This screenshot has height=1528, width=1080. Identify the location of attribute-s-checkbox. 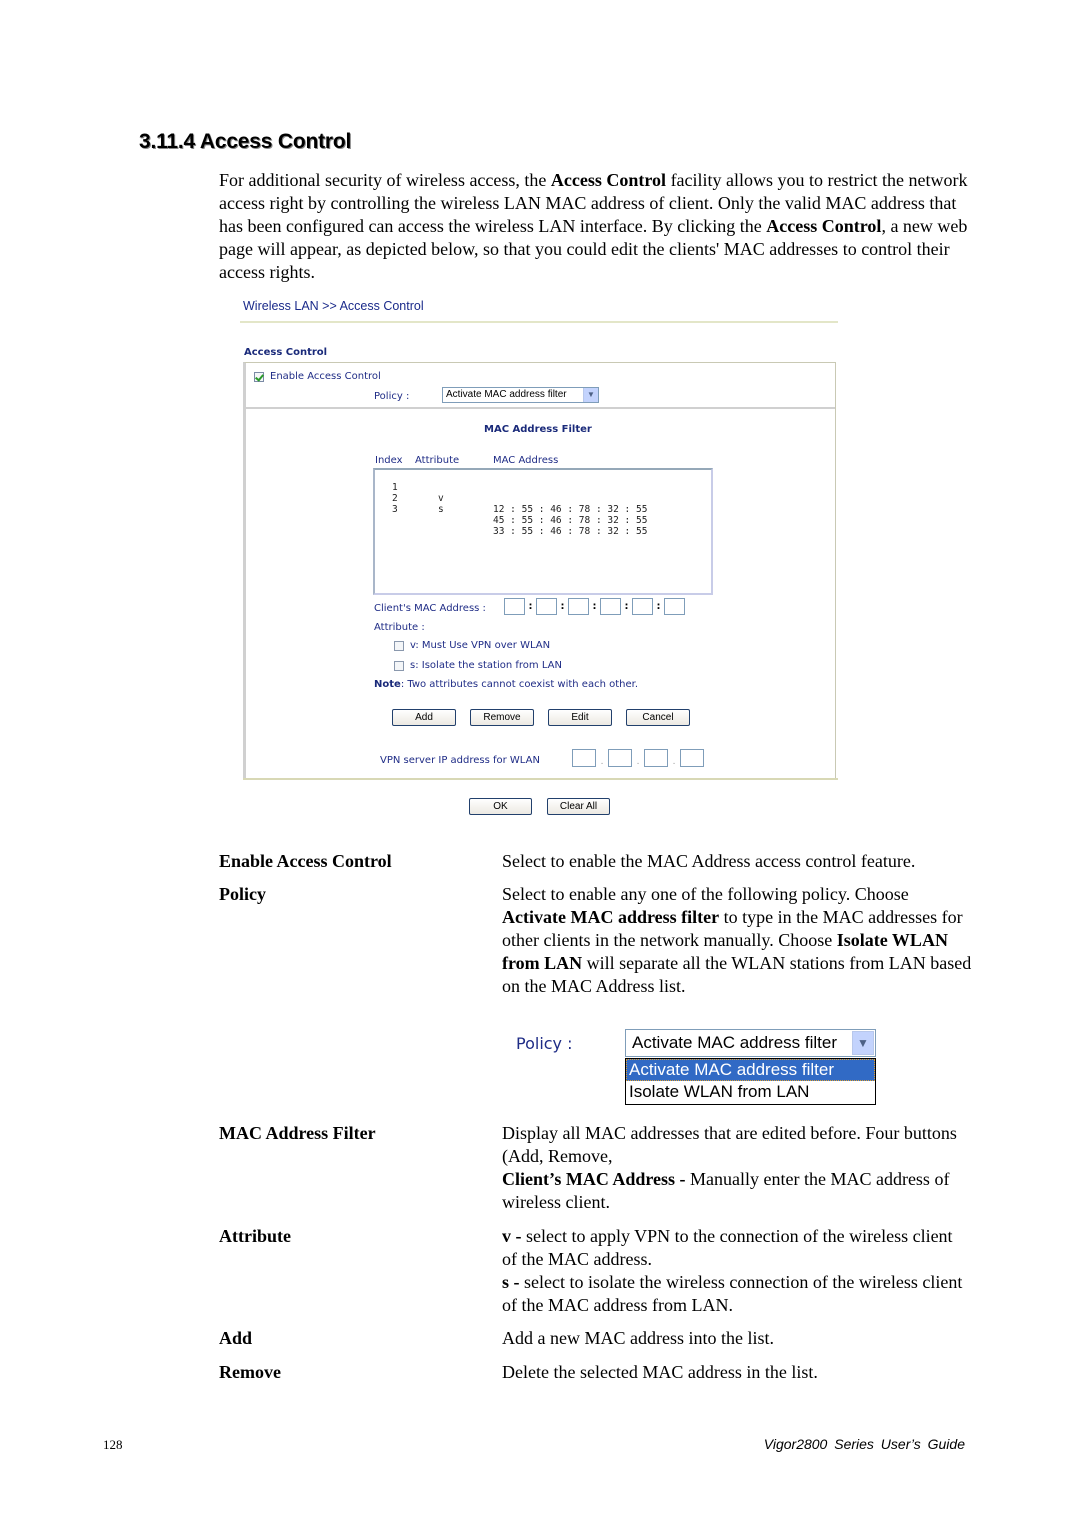
(399, 665).